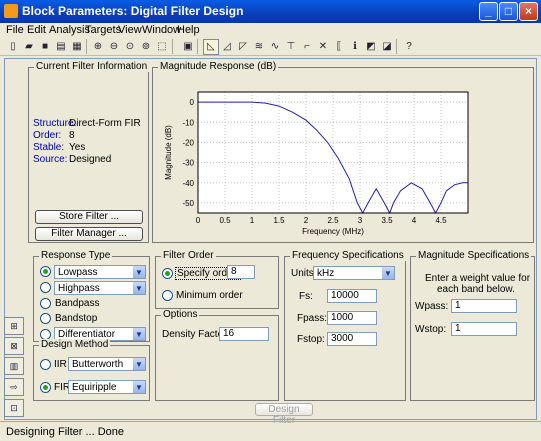 Image resolution: width=541 pixels, height=441 pixels. Describe the element at coordinates (36, 30) in the screenshot. I see `menu-edit: Edit` at that location.